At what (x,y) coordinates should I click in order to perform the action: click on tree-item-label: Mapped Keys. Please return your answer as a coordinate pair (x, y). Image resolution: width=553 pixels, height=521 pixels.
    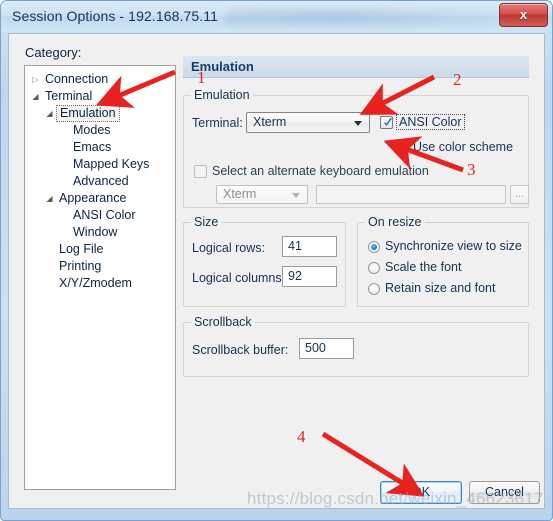
    Looking at the image, I should click on (111, 164).